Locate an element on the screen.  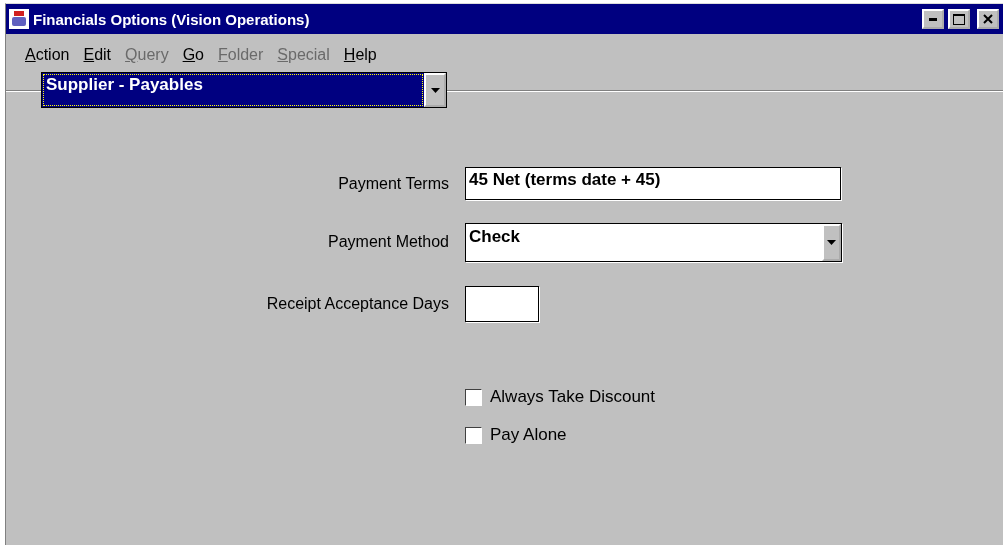
checkbox-label: Always Take Discount is located at coordinates (573, 397).